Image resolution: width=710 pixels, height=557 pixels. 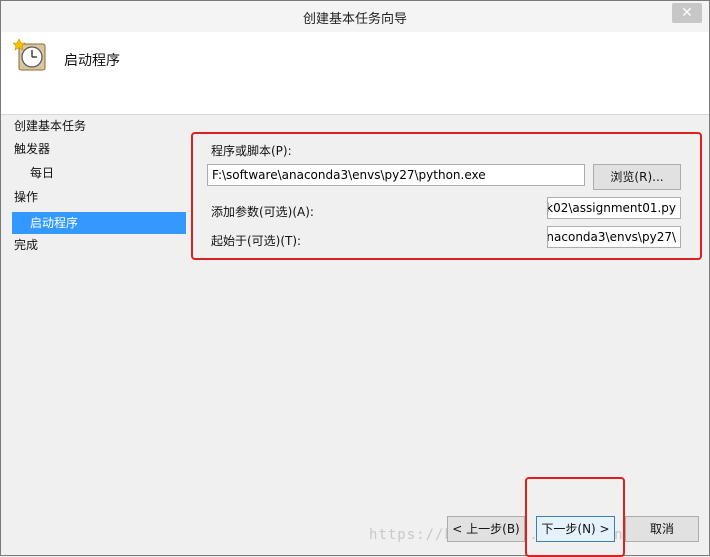 I want to click on close-button: ✕, so click(x=687, y=13).